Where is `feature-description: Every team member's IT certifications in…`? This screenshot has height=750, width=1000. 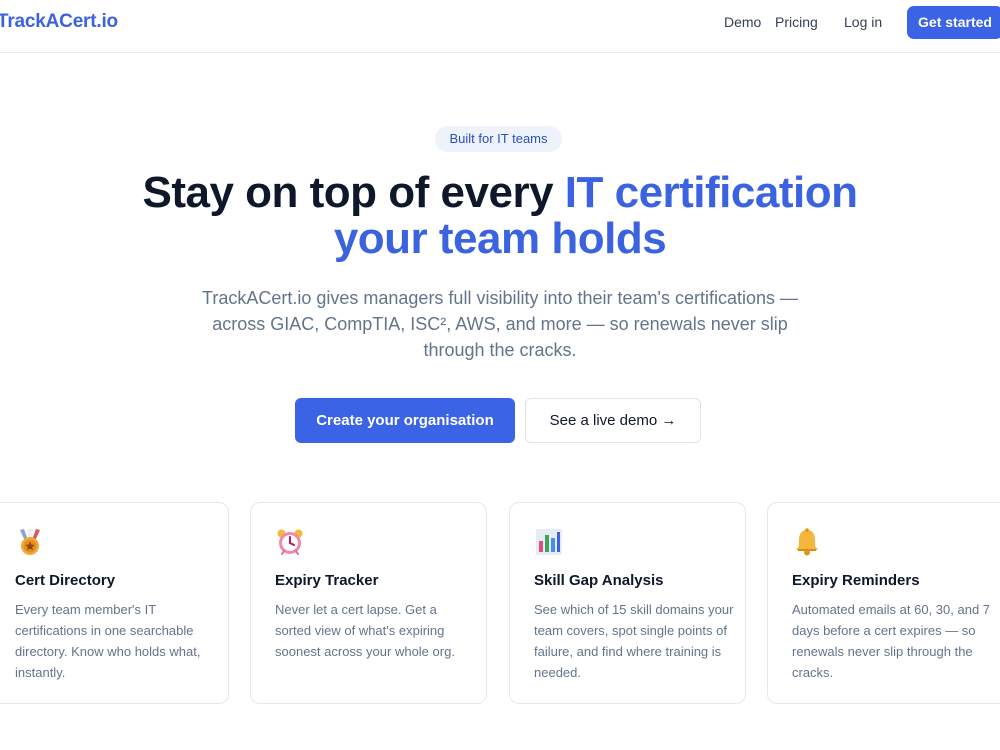
feature-description: Every team member's IT certifications in… is located at coordinates (108, 641).